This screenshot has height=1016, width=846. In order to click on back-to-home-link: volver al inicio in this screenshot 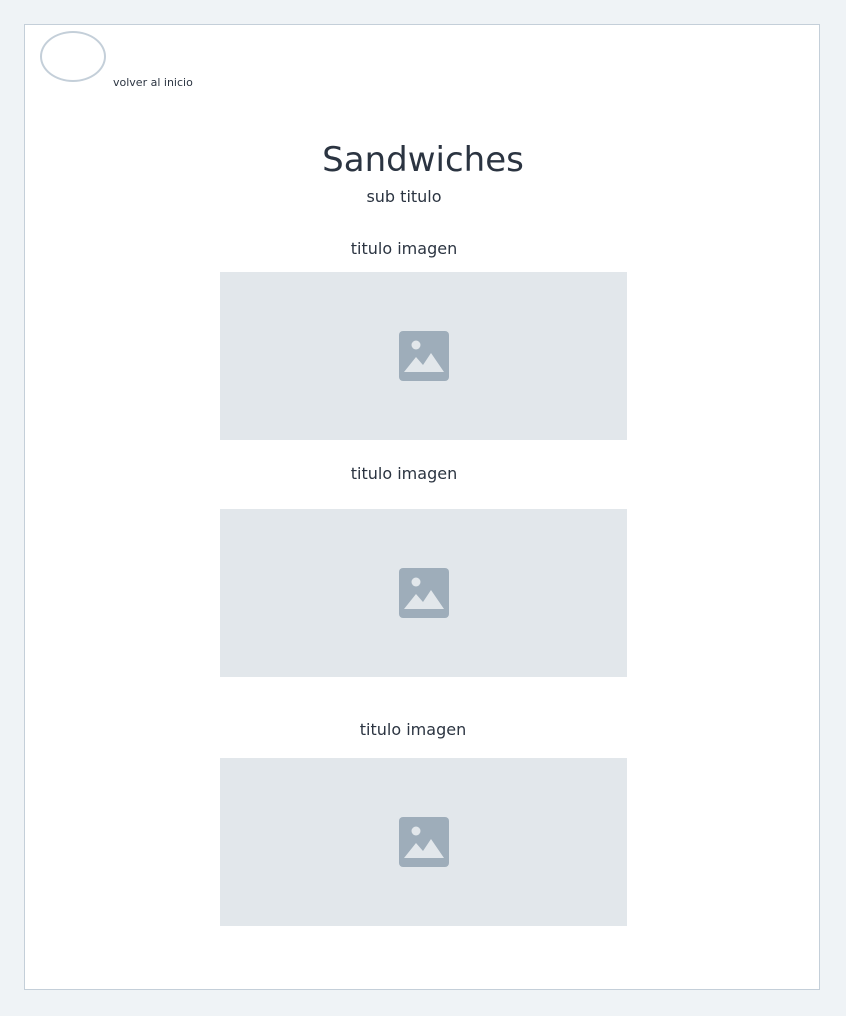, I will do `click(153, 83)`.